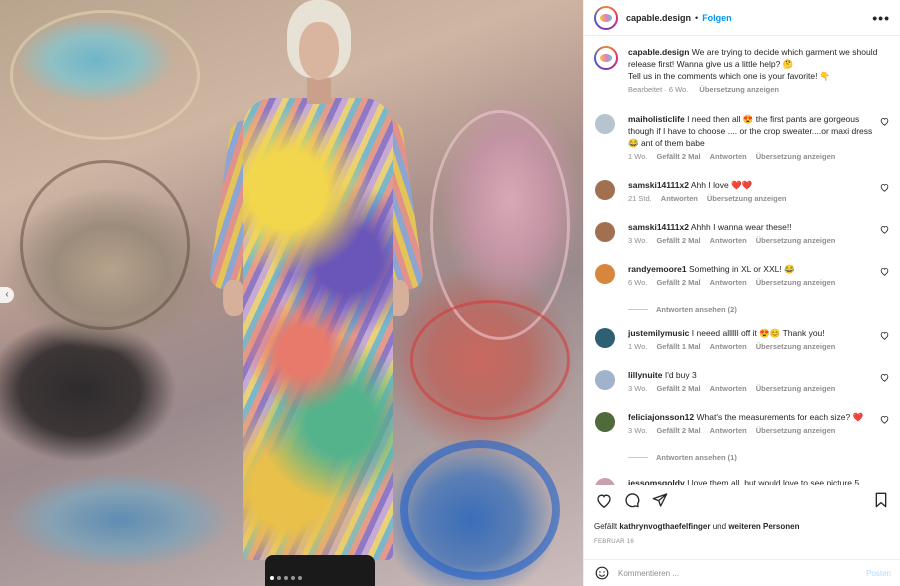 The image size is (900, 586). What do you see at coordinates (763, 526) in the screenshot?
I see `likes-more-link: weiteren Personen` at bounding box center [763, 526].